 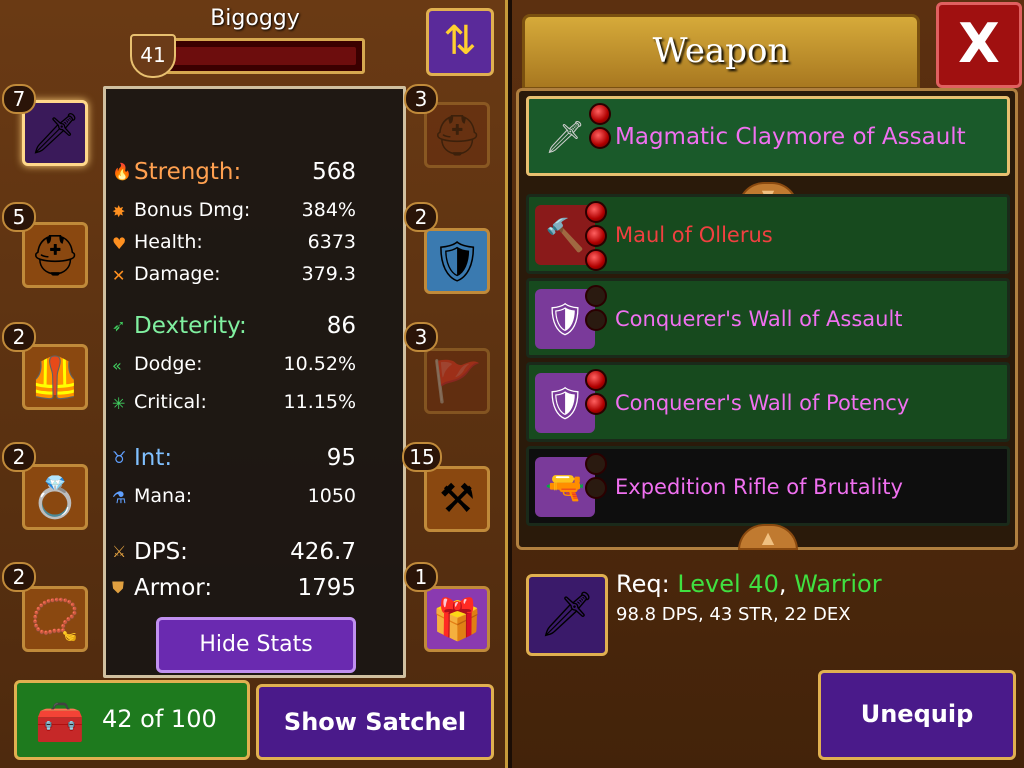 I want to click on flame-icon: 🔥, so click(x=122, y=171).